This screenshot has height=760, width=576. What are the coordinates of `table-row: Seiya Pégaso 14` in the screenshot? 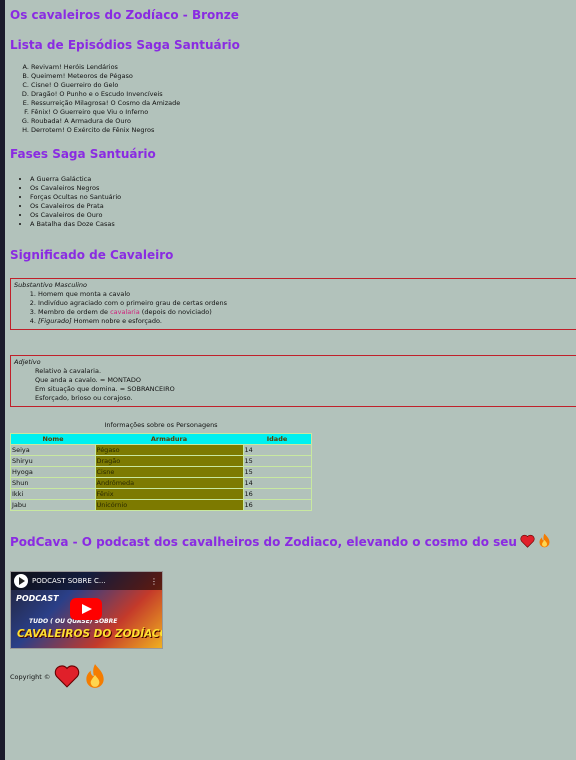 It's located at (161, 450).